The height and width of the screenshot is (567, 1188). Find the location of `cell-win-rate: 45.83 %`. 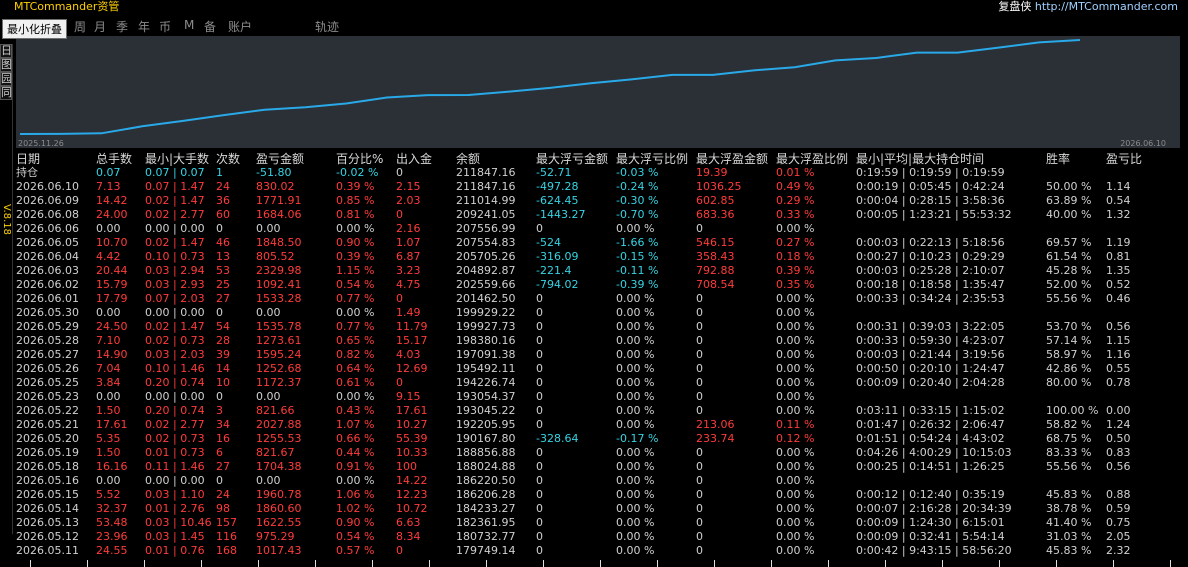

cell-win-rate: 45.83 % is located at coordinates (1069, 494).